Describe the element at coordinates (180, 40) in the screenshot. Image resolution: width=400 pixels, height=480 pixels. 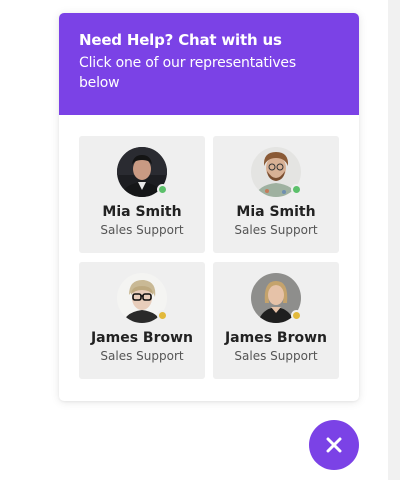
I see `chat-title: Need Help? Chat with us` at that location.